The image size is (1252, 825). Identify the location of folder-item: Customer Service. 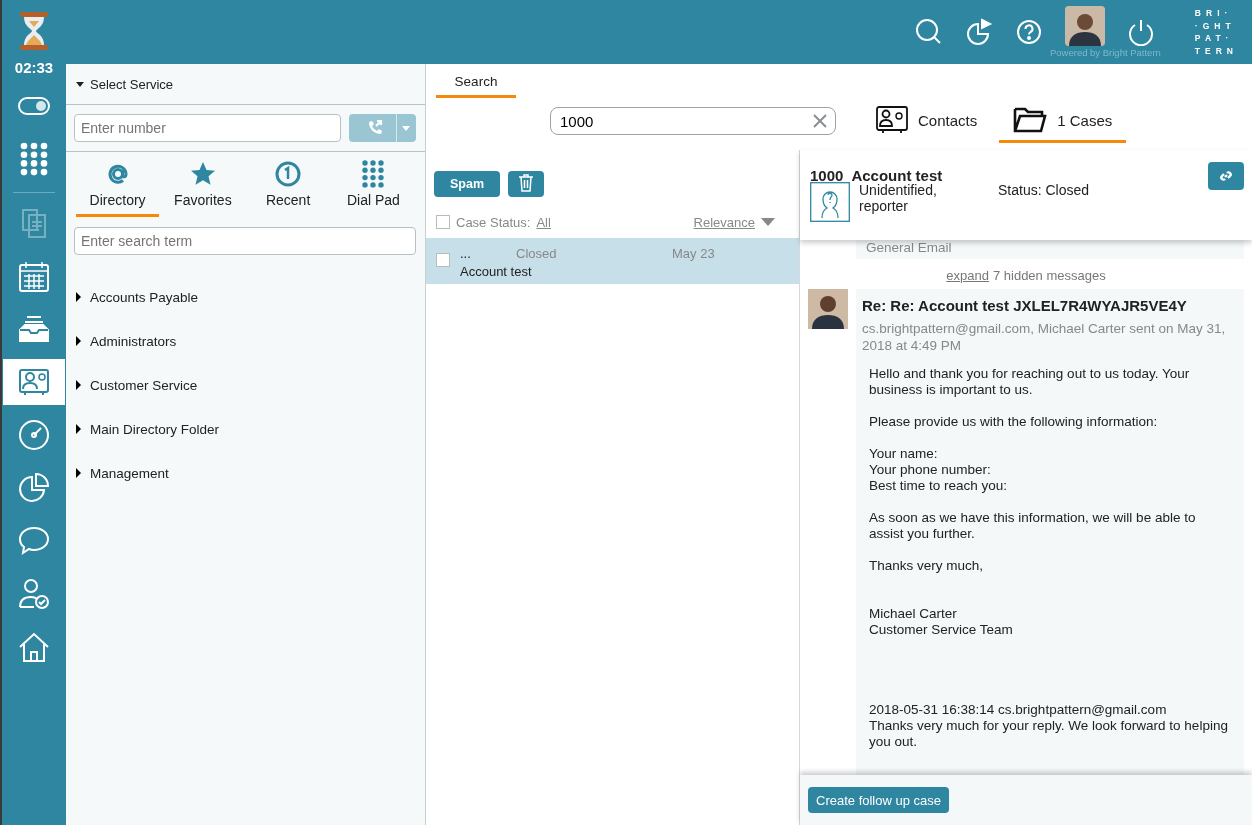
(250, 385).